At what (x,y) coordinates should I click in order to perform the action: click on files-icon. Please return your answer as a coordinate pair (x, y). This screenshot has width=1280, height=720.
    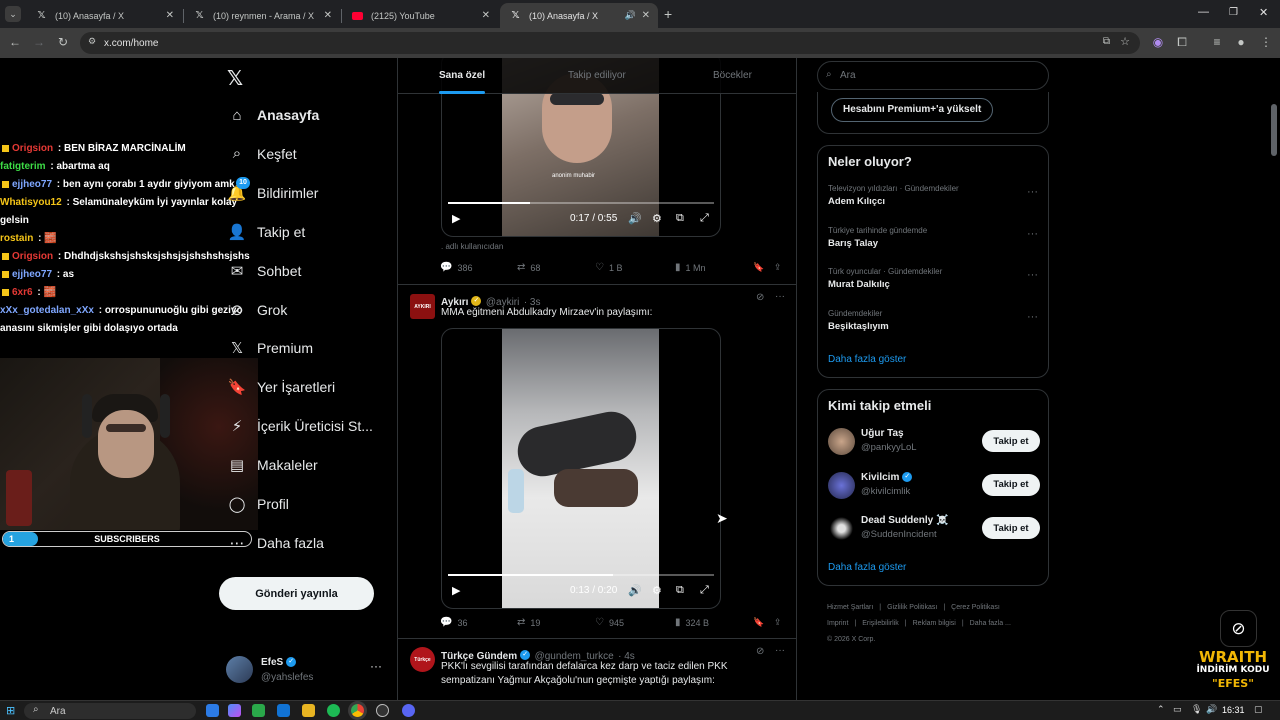
    Looking at the image, I should click on (308, 710).